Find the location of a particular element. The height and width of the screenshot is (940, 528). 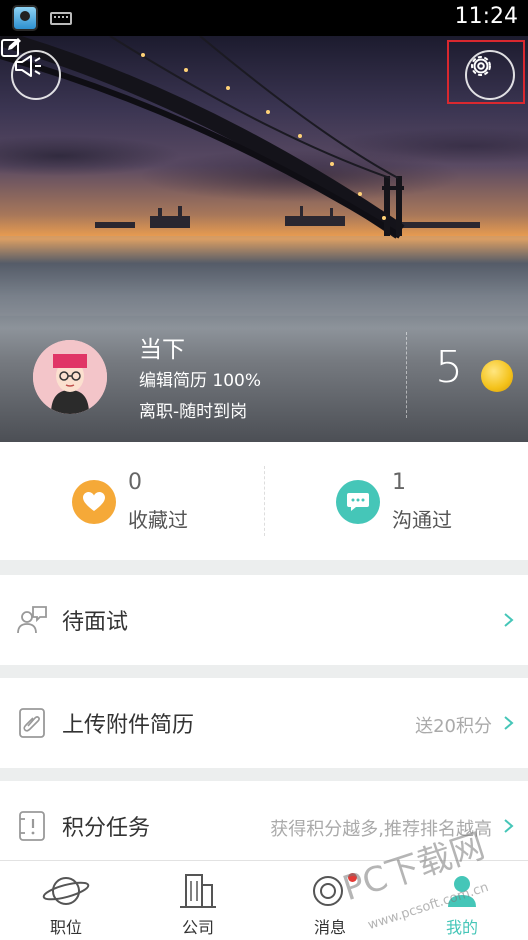

tab-mine: 我的 is located at coordinates (462, 900).